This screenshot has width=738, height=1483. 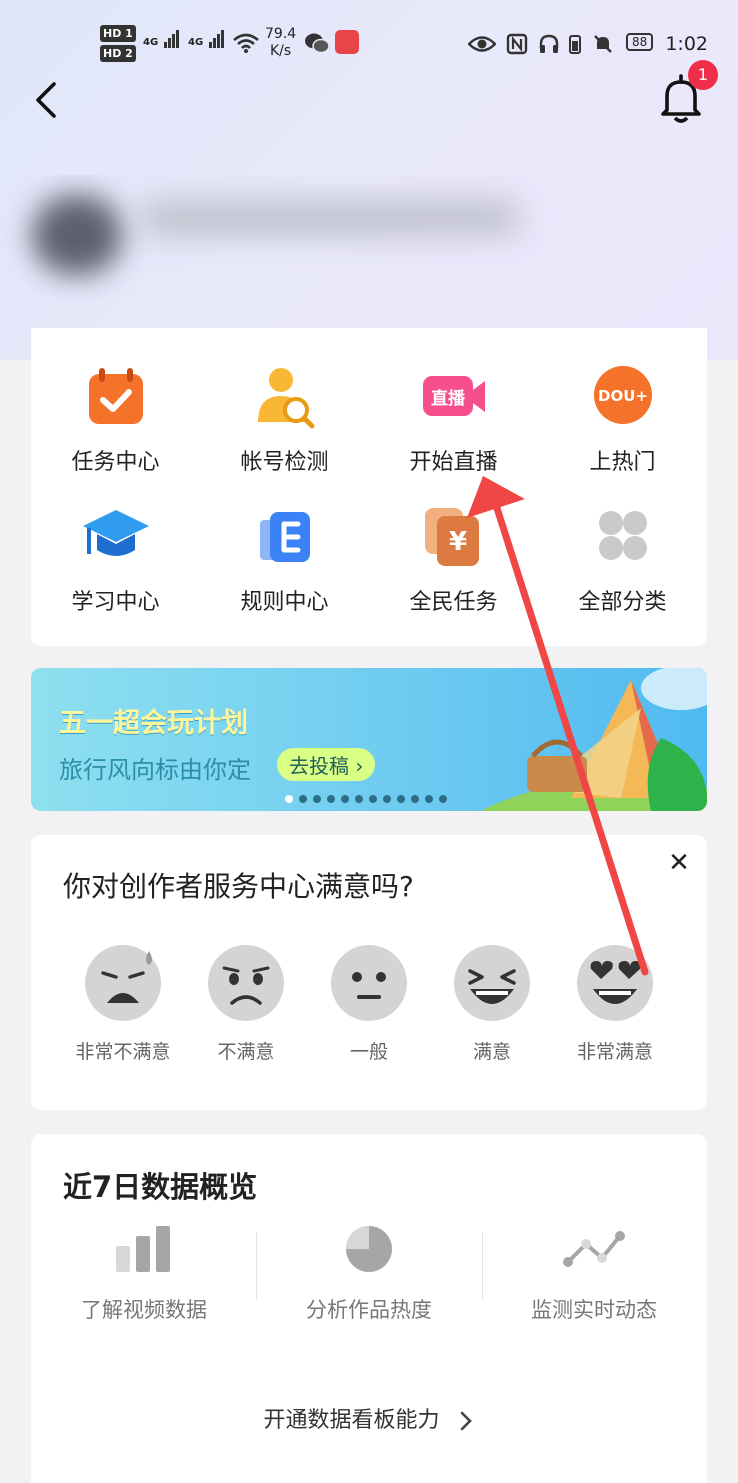 What do you see at coordinates (115, 560) in the screenshot?
I see `grid-item-learning-center: 学习中心` at bounding box center [115, 560].